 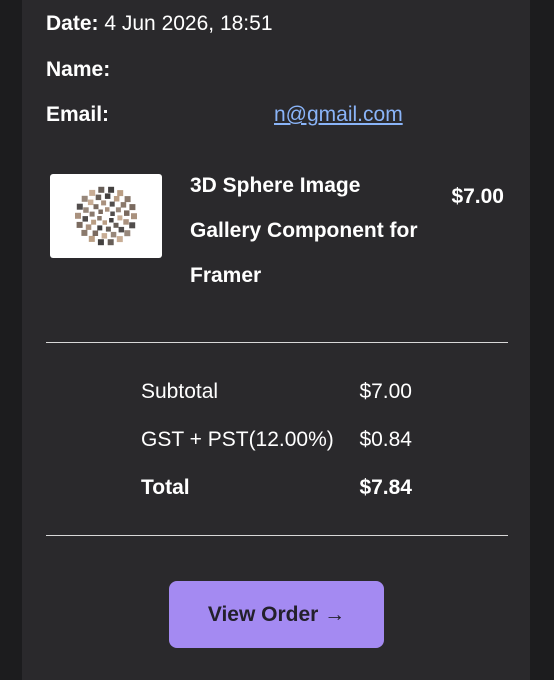 I want to click on view-order-button: View Order →, so click(x=276, y=614).